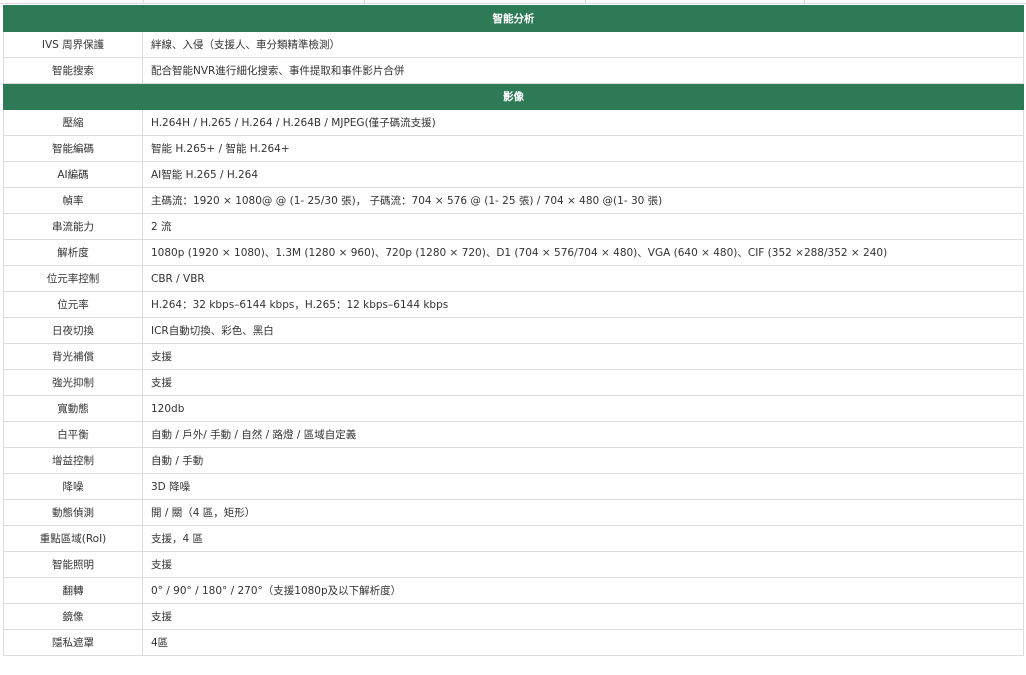  I want to click on spec-label: 隱私遮罩, so click(73, 642).